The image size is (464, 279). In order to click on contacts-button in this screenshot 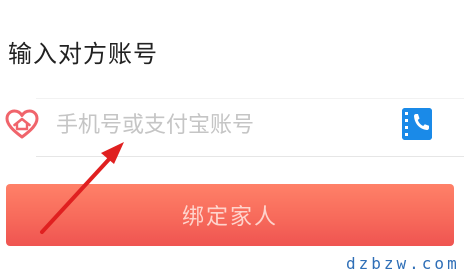, I will do `click(417, 124)`.